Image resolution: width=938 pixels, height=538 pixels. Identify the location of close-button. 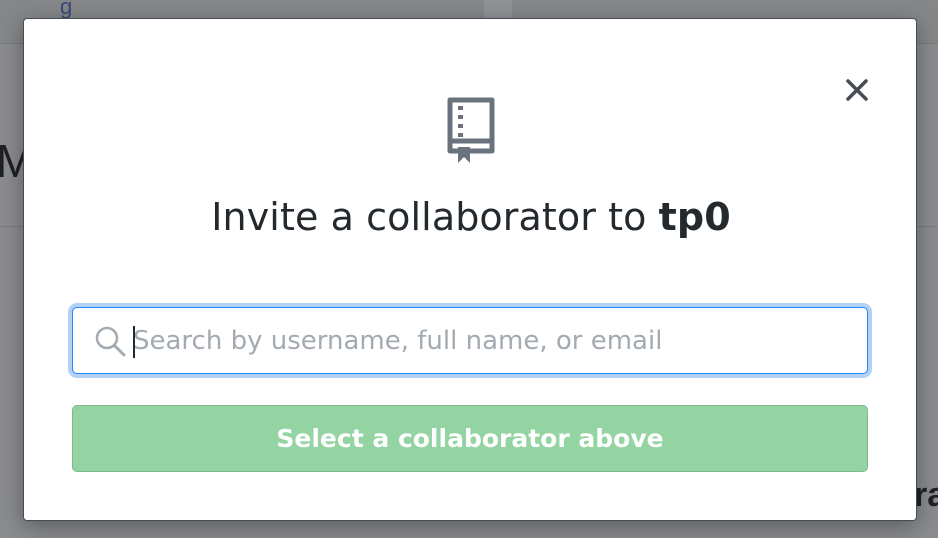
(857, 90).